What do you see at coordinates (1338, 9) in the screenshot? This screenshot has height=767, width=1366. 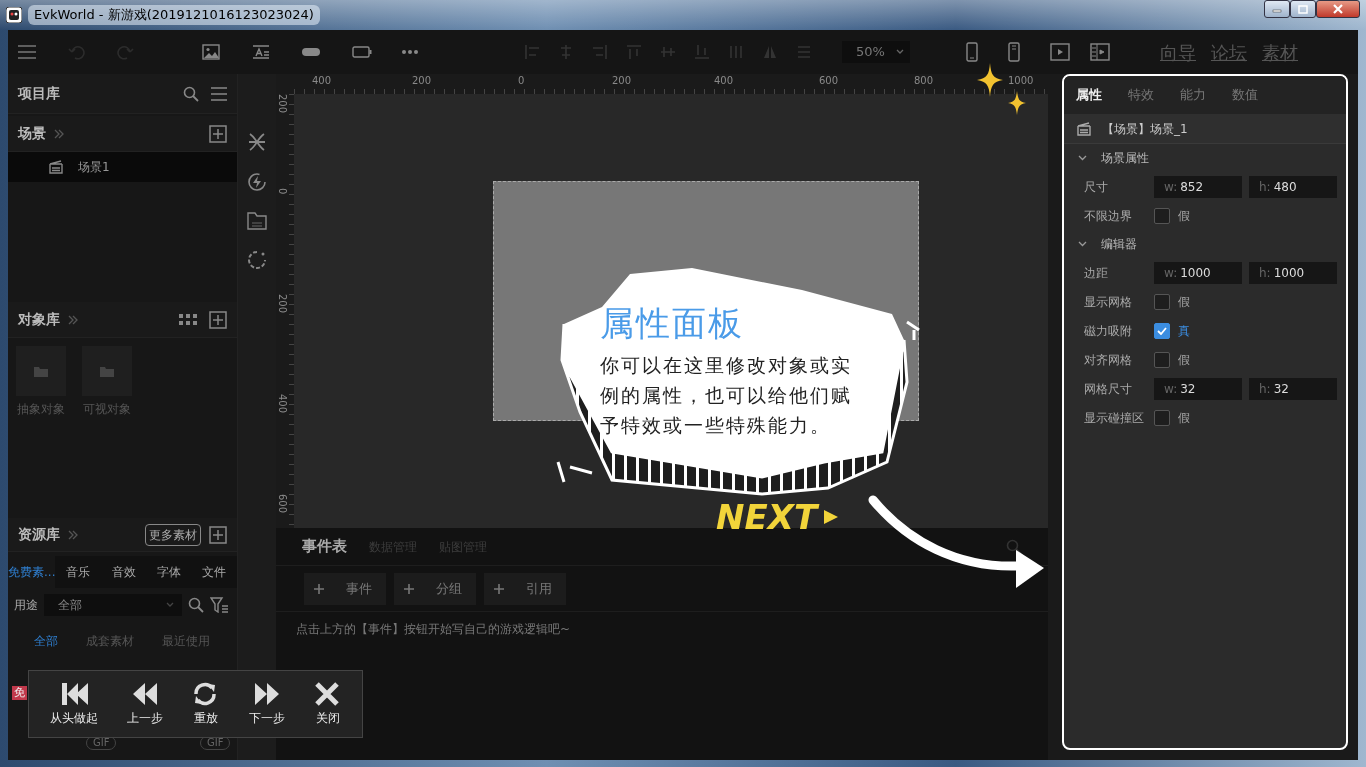 I see `close-button` at bounding box center [1338, 9].